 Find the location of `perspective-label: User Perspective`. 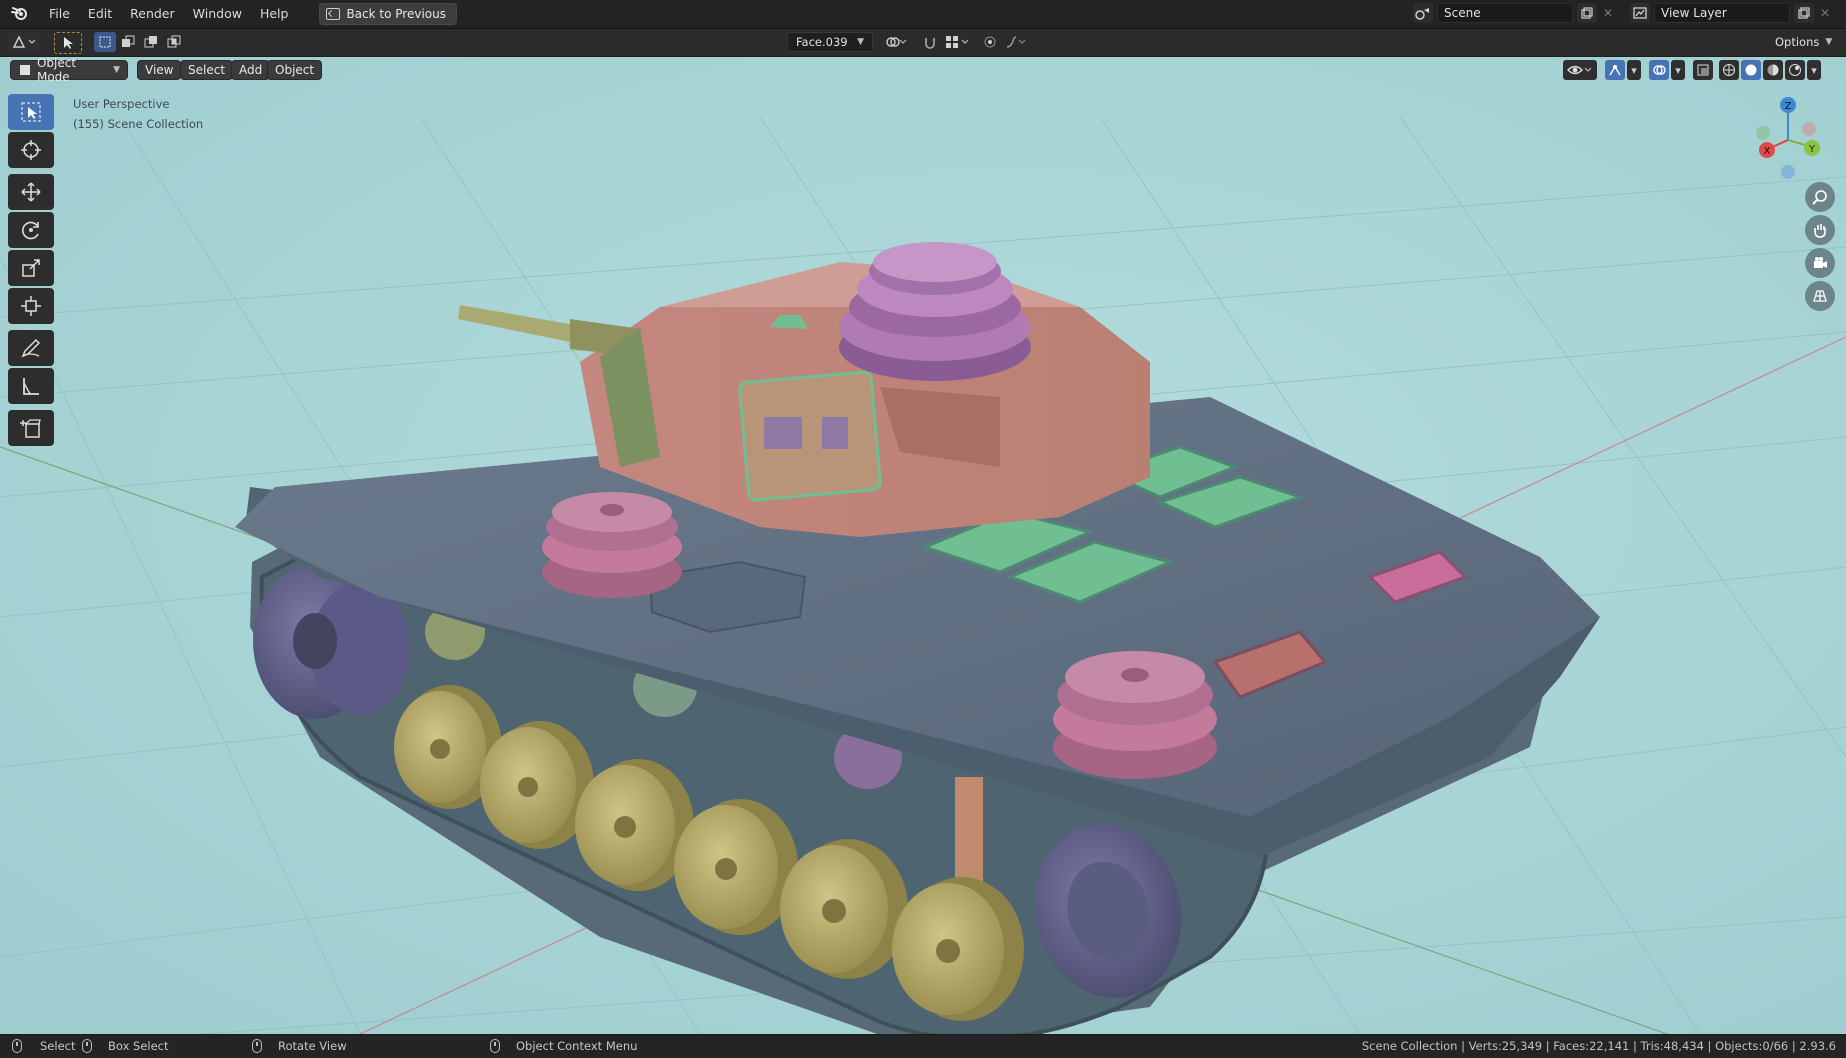

perspective-label: User Perspective is located at coordinates (121, 104).